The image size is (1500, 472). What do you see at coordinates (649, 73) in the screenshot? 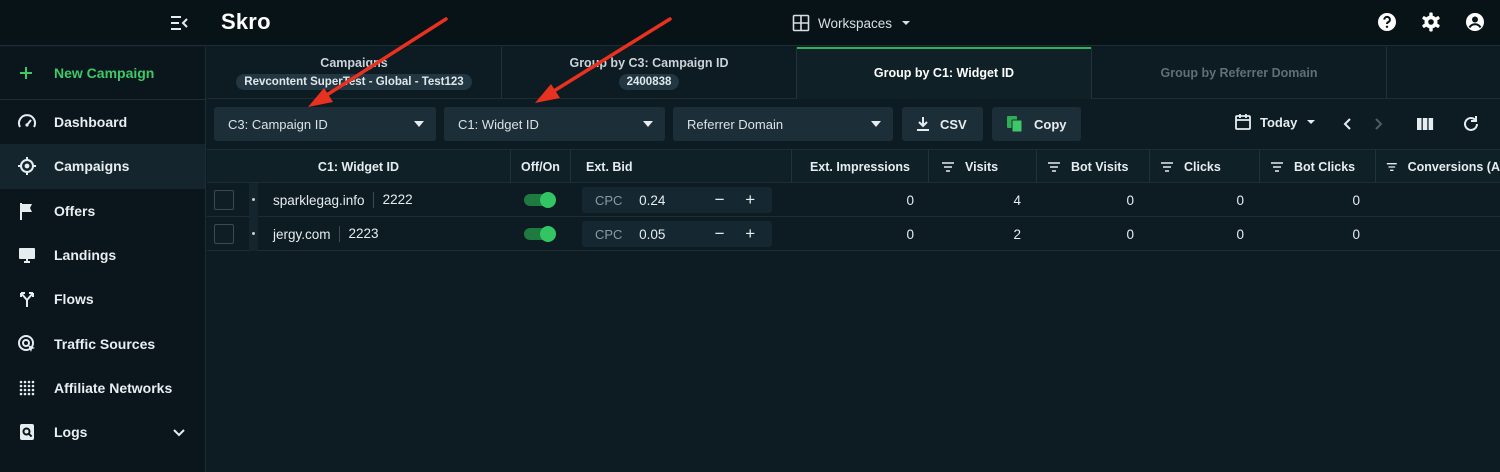
I see `tab-group-by-campaign-id: Group by C3: Campaign ID 2400838` at bounding box center [649, 73].